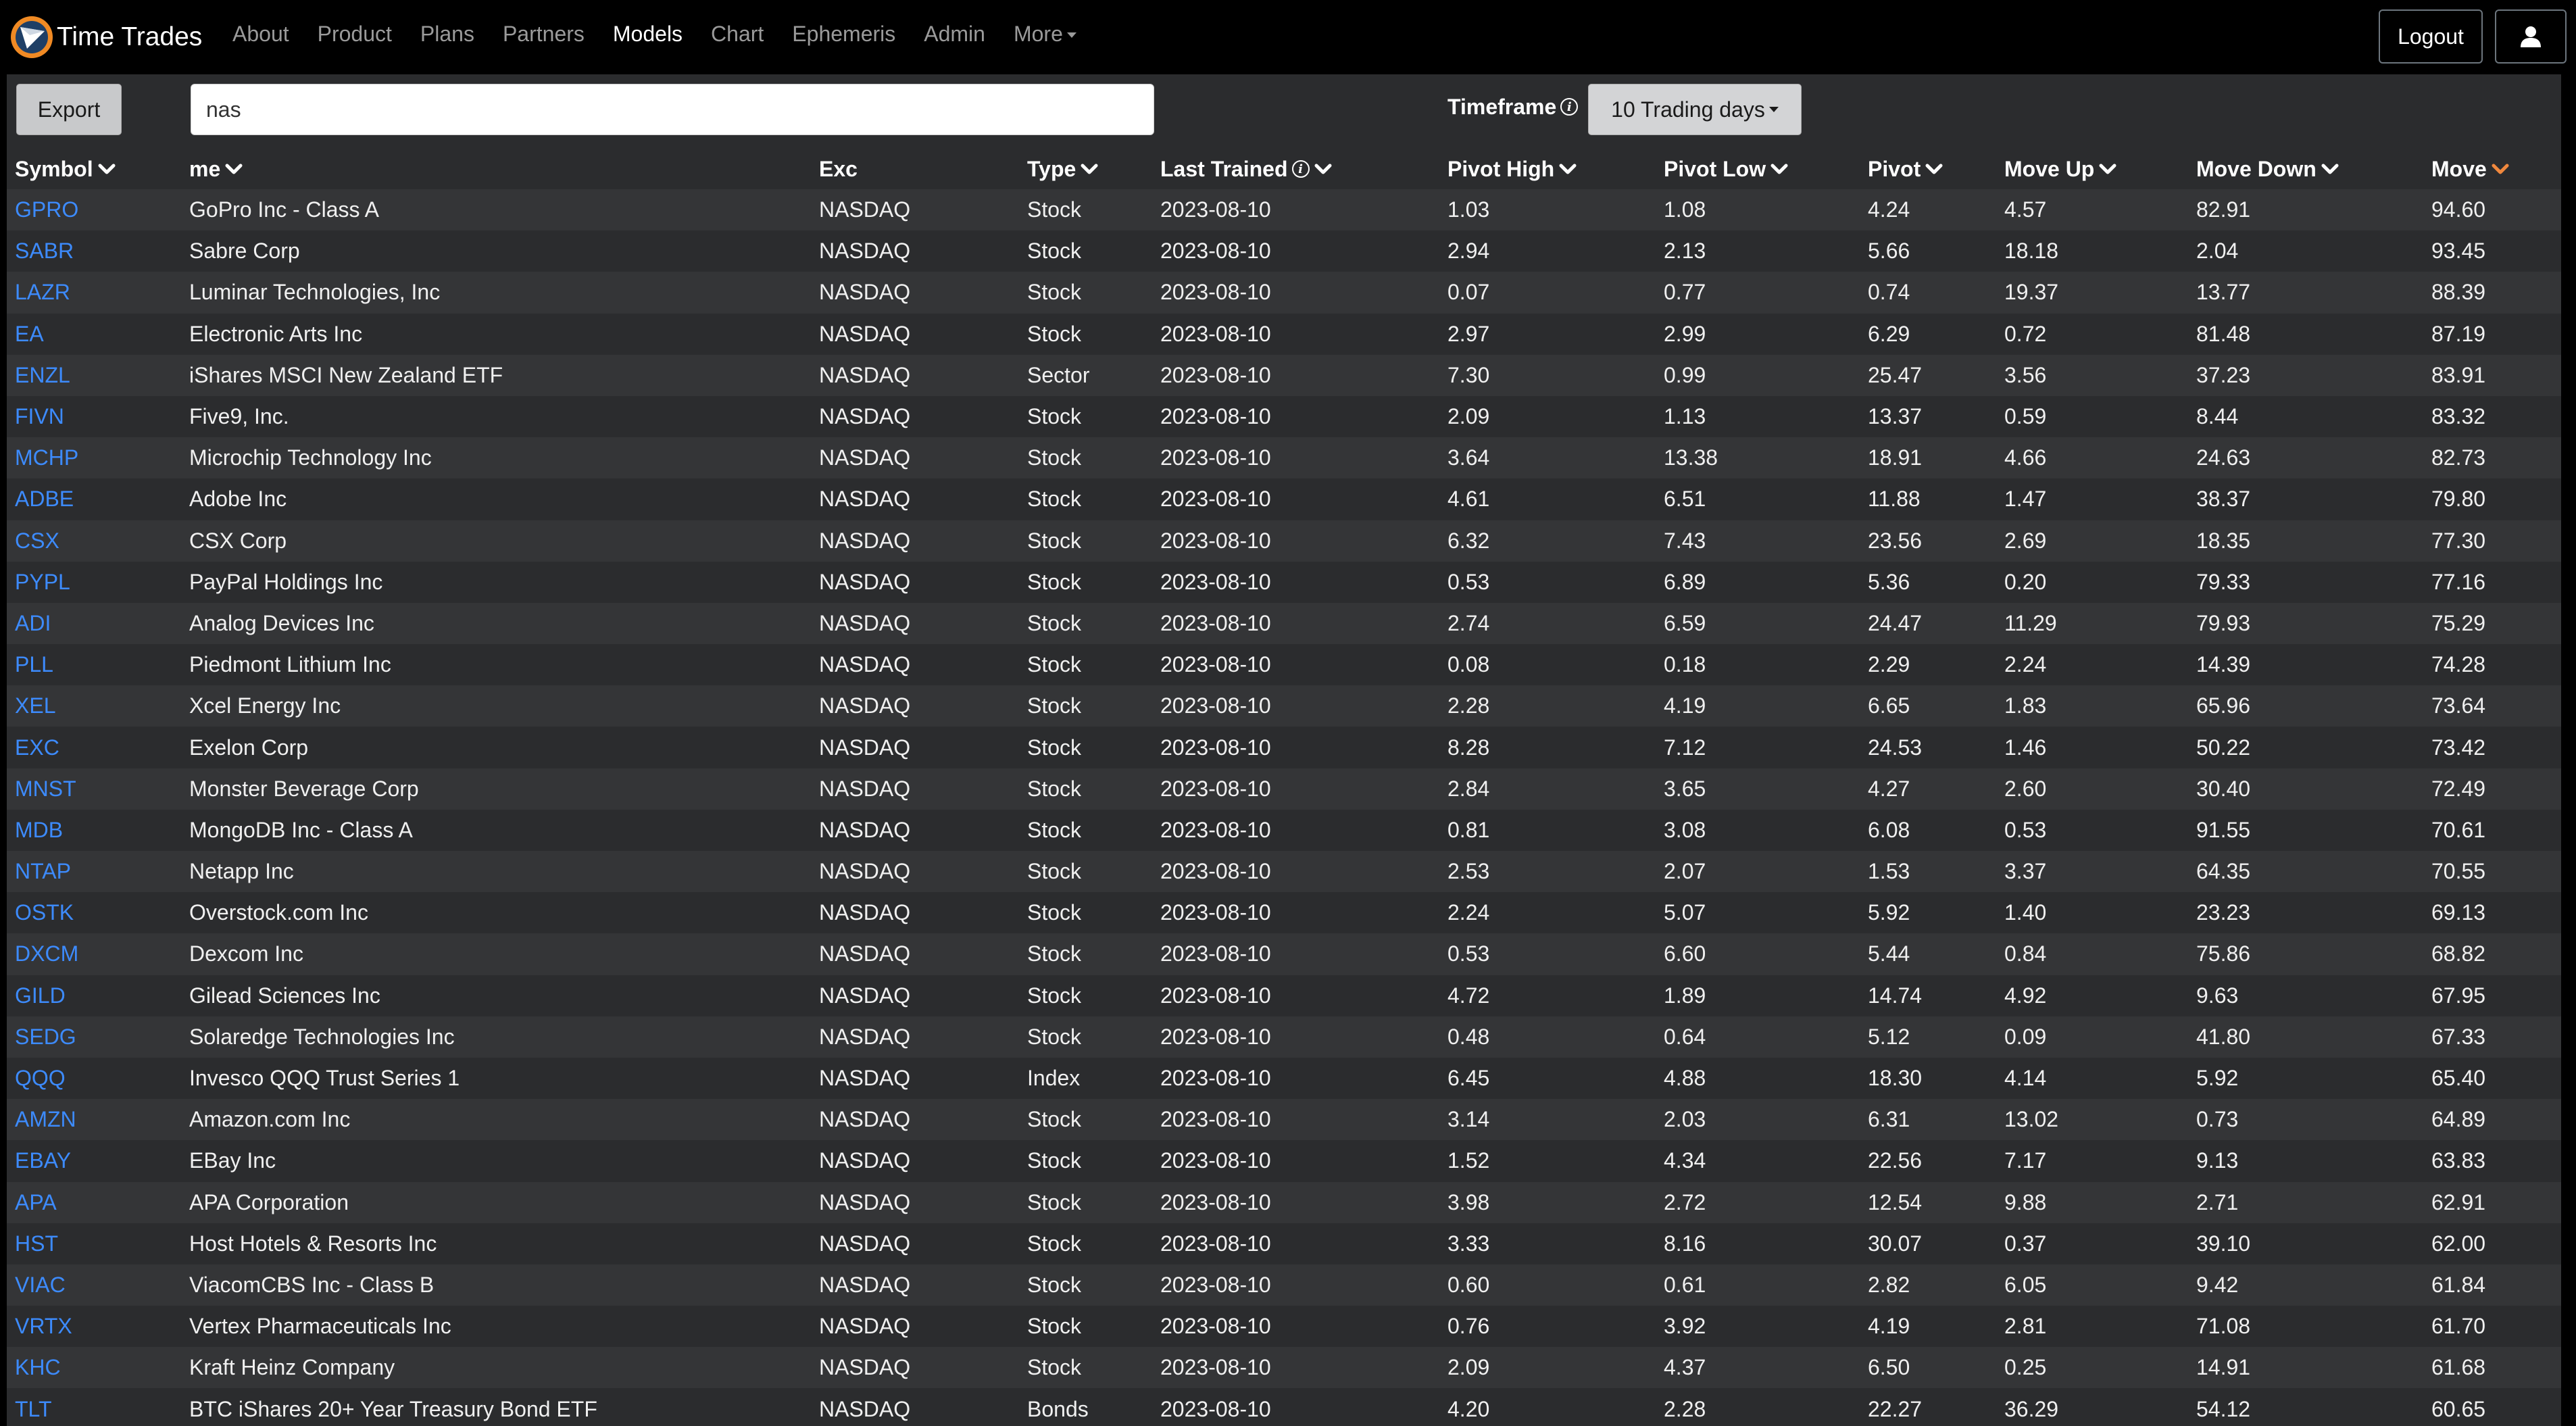 The height and width of the screenshot is (1426, 2576). I want to click on symbol-link: FIVN, so click(40, 416).